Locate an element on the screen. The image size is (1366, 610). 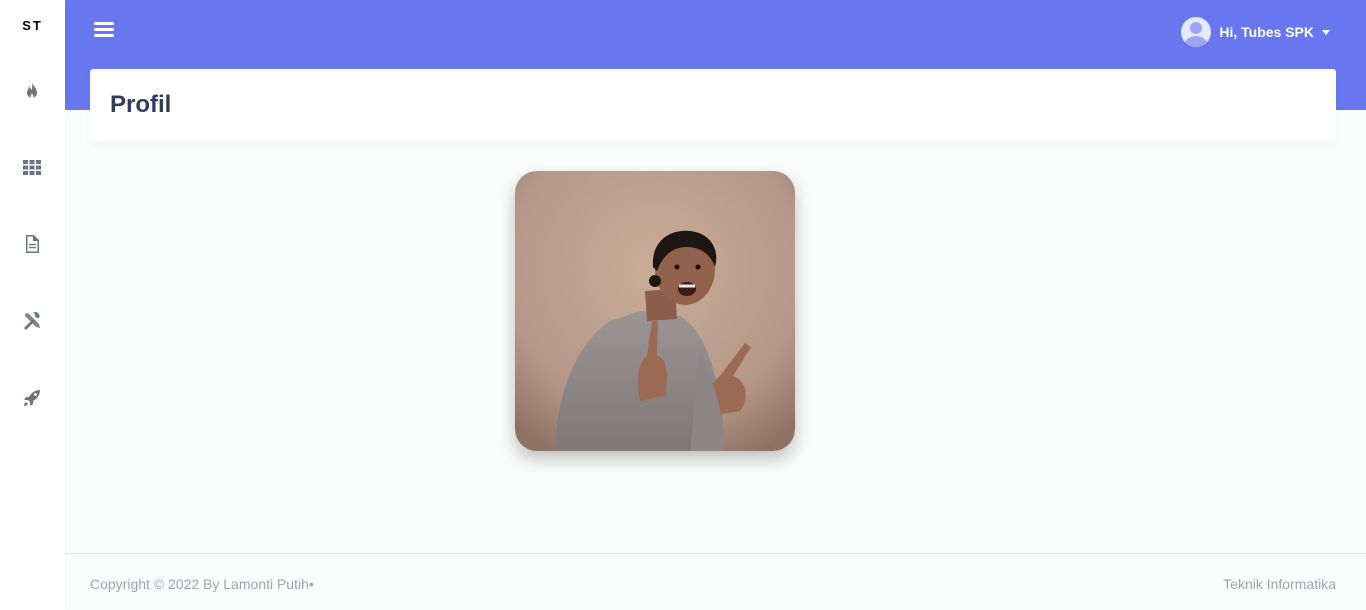
sidebar-item-launch is located at coordinates (32, 398).